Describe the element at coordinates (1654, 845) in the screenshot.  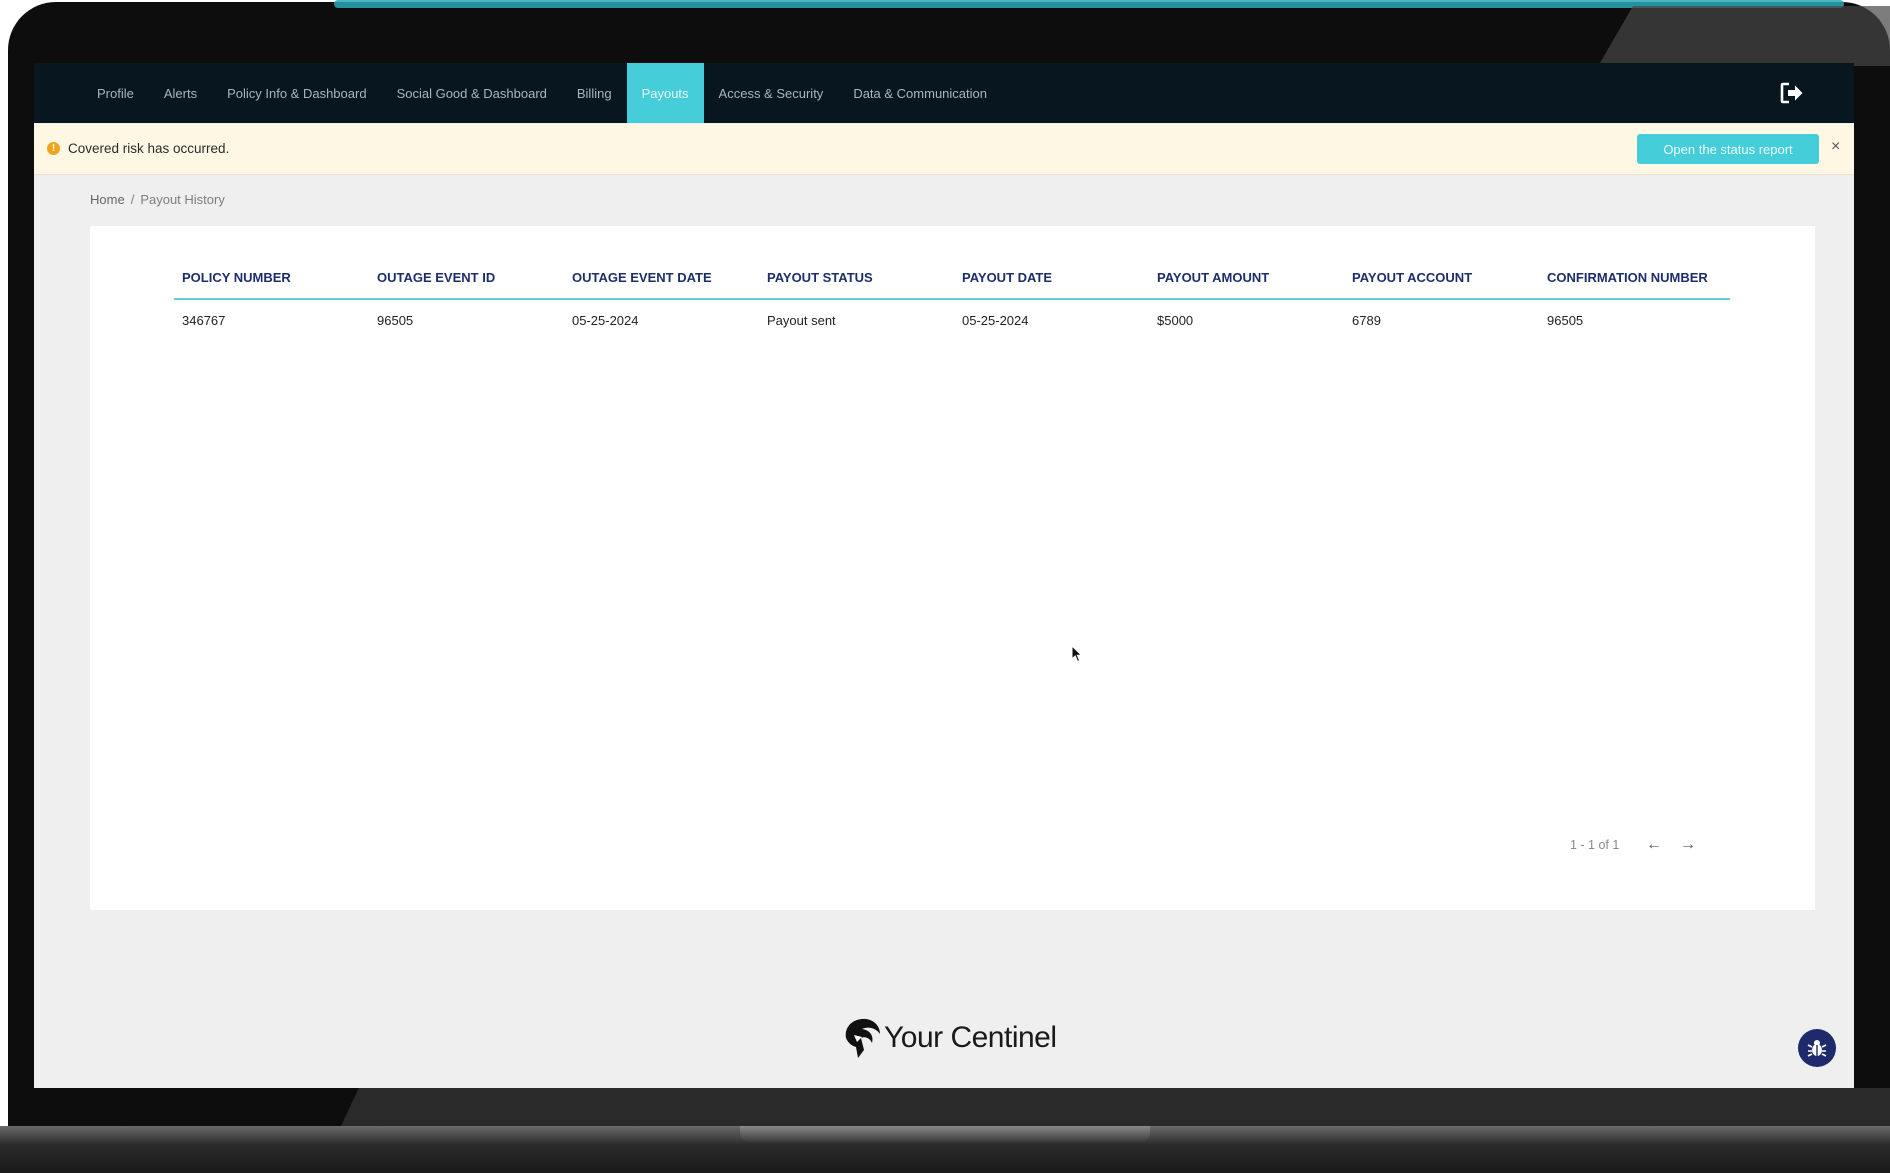
I see `arrow-left-icon: ←` at that location.